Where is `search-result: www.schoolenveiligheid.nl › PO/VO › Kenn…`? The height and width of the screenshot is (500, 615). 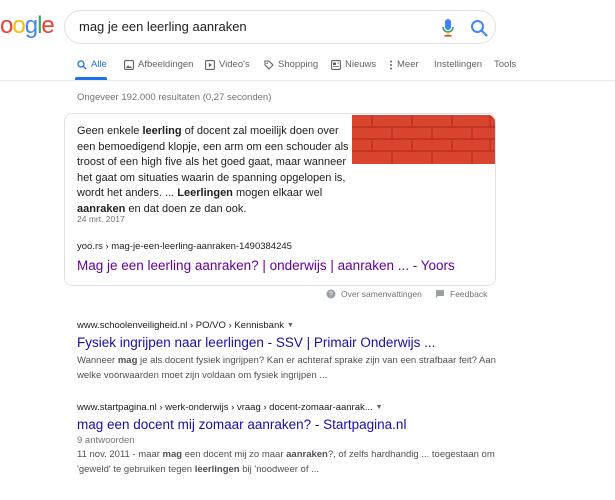 search-result: www.schoolenveiligheid.nl › PO/VO › Kenn… is located at coordinates (287, 351).